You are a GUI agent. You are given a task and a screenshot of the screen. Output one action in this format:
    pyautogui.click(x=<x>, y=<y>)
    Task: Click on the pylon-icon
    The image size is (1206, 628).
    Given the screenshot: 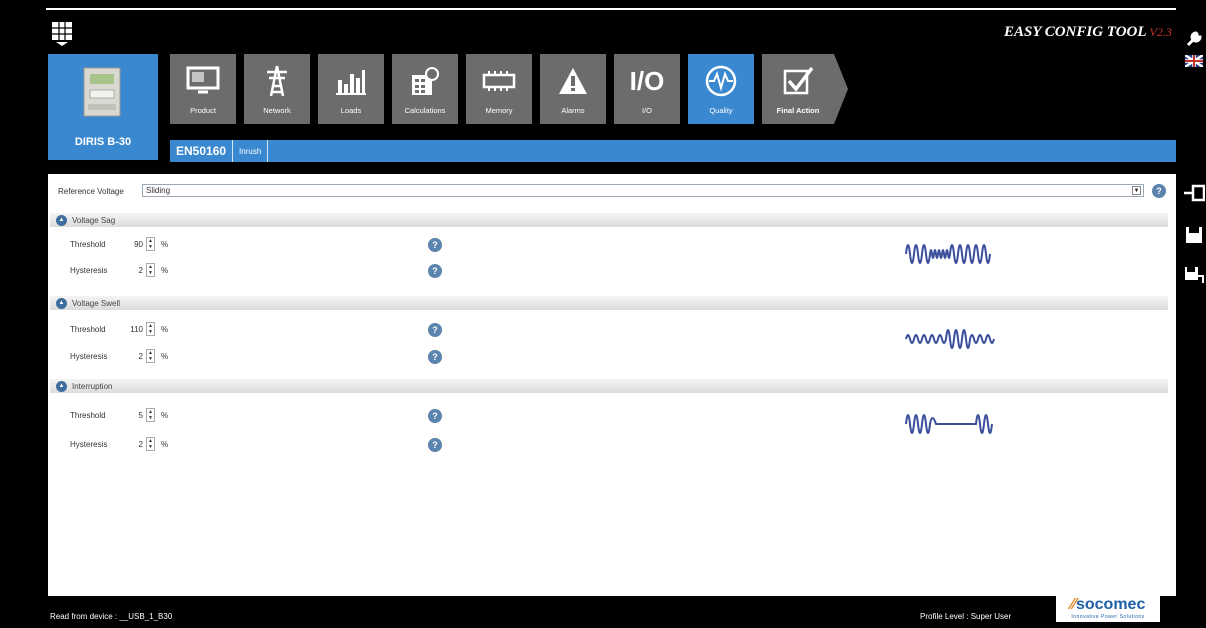 What is the action you would take?
    pyautogui.click(x=277, y=81)
    